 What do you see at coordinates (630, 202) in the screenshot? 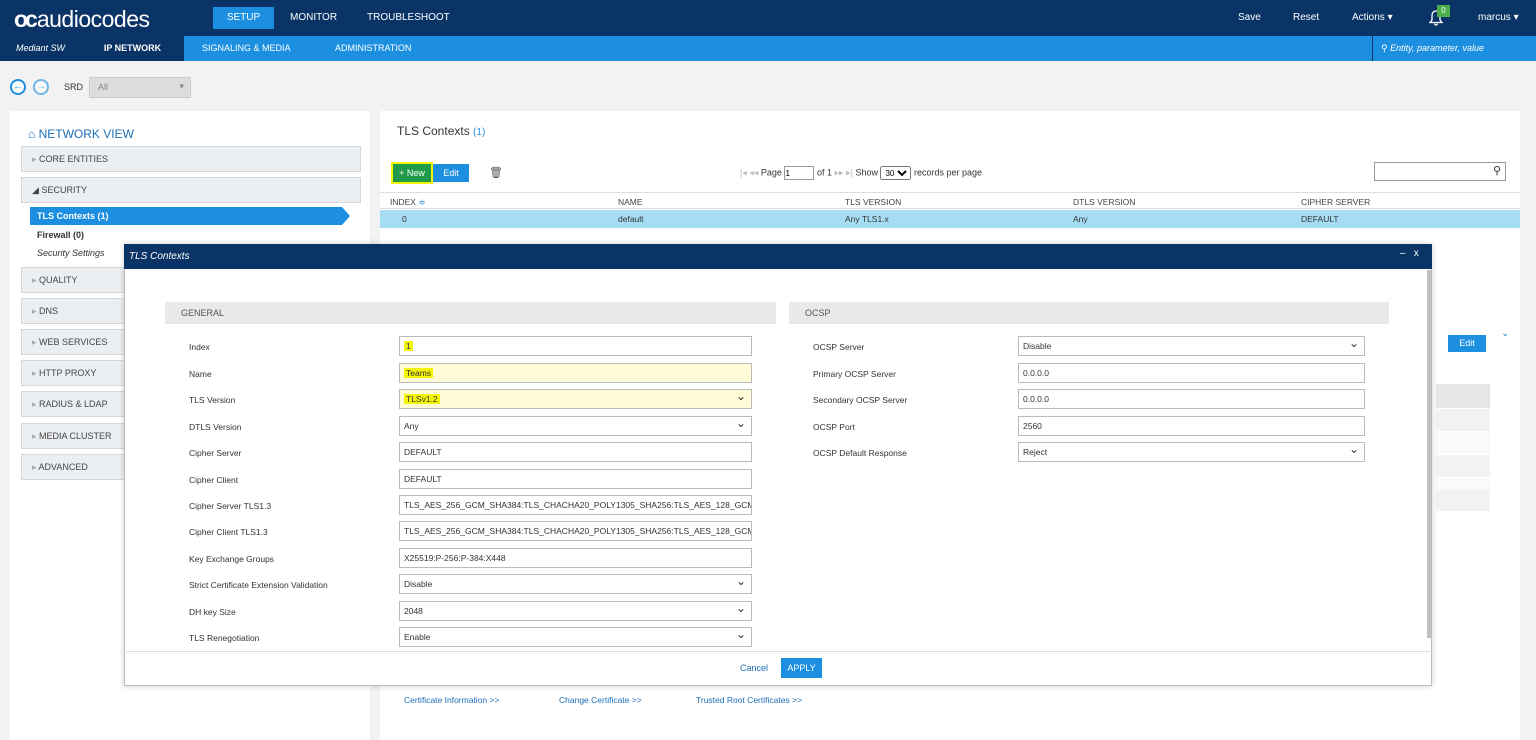
I see `col-name: NAME` at bounding box center [630, 202].